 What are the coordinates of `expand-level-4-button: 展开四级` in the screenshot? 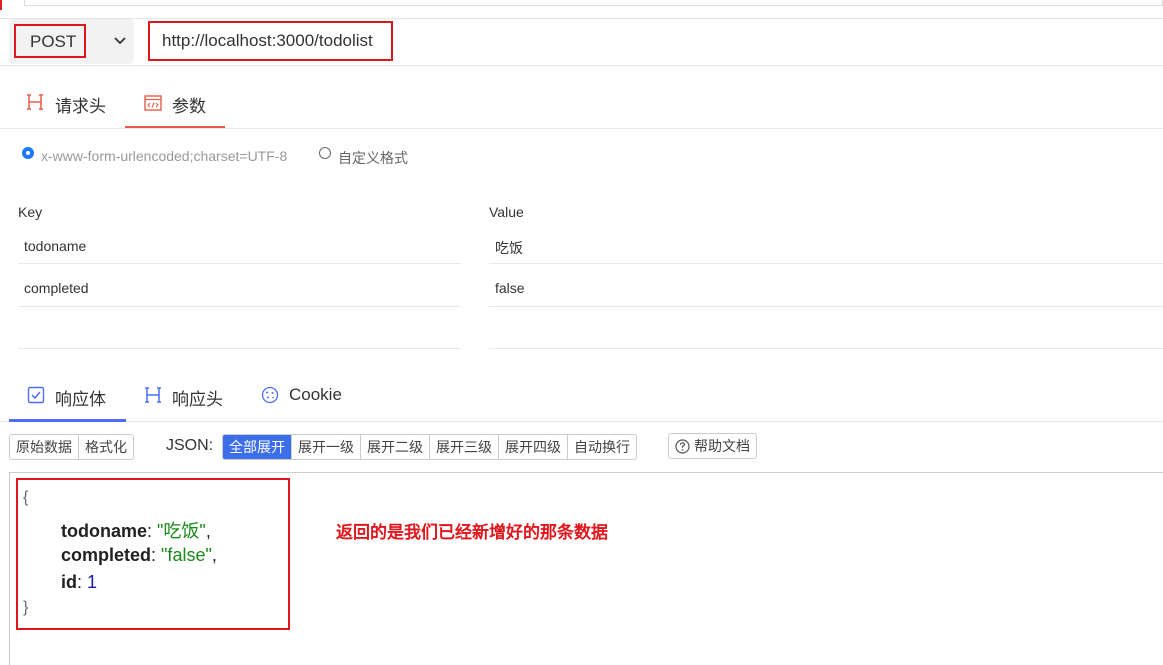 It's located at (533, 447).